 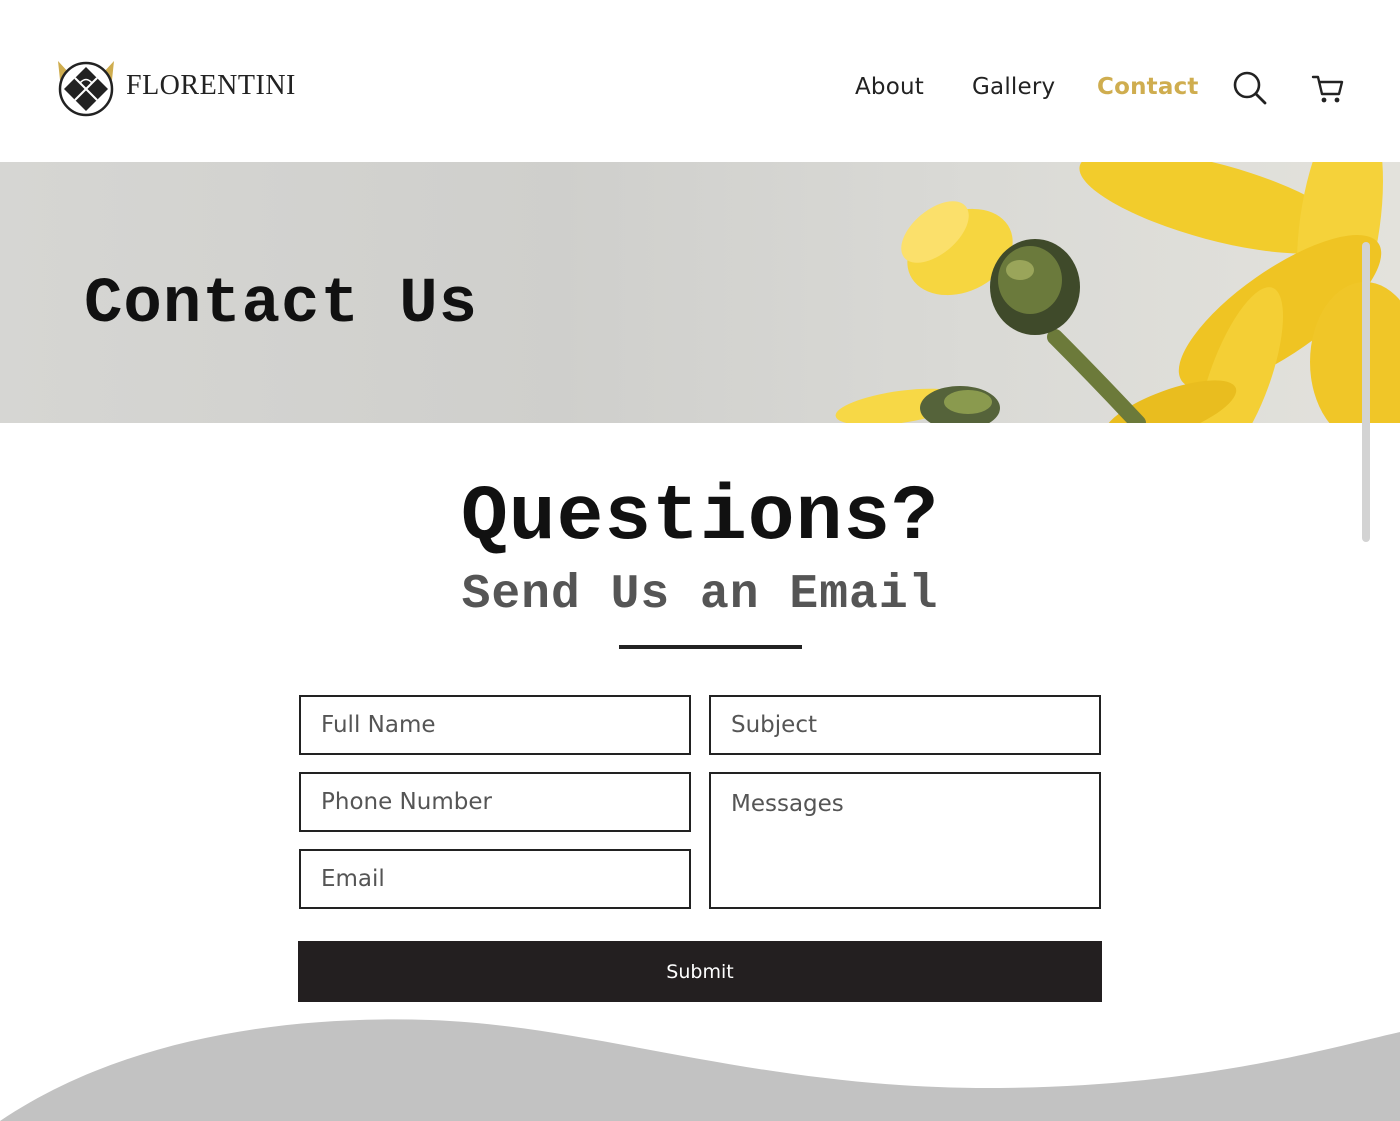 I want to click on submit-button: Submit, so click(x=700, y=971).